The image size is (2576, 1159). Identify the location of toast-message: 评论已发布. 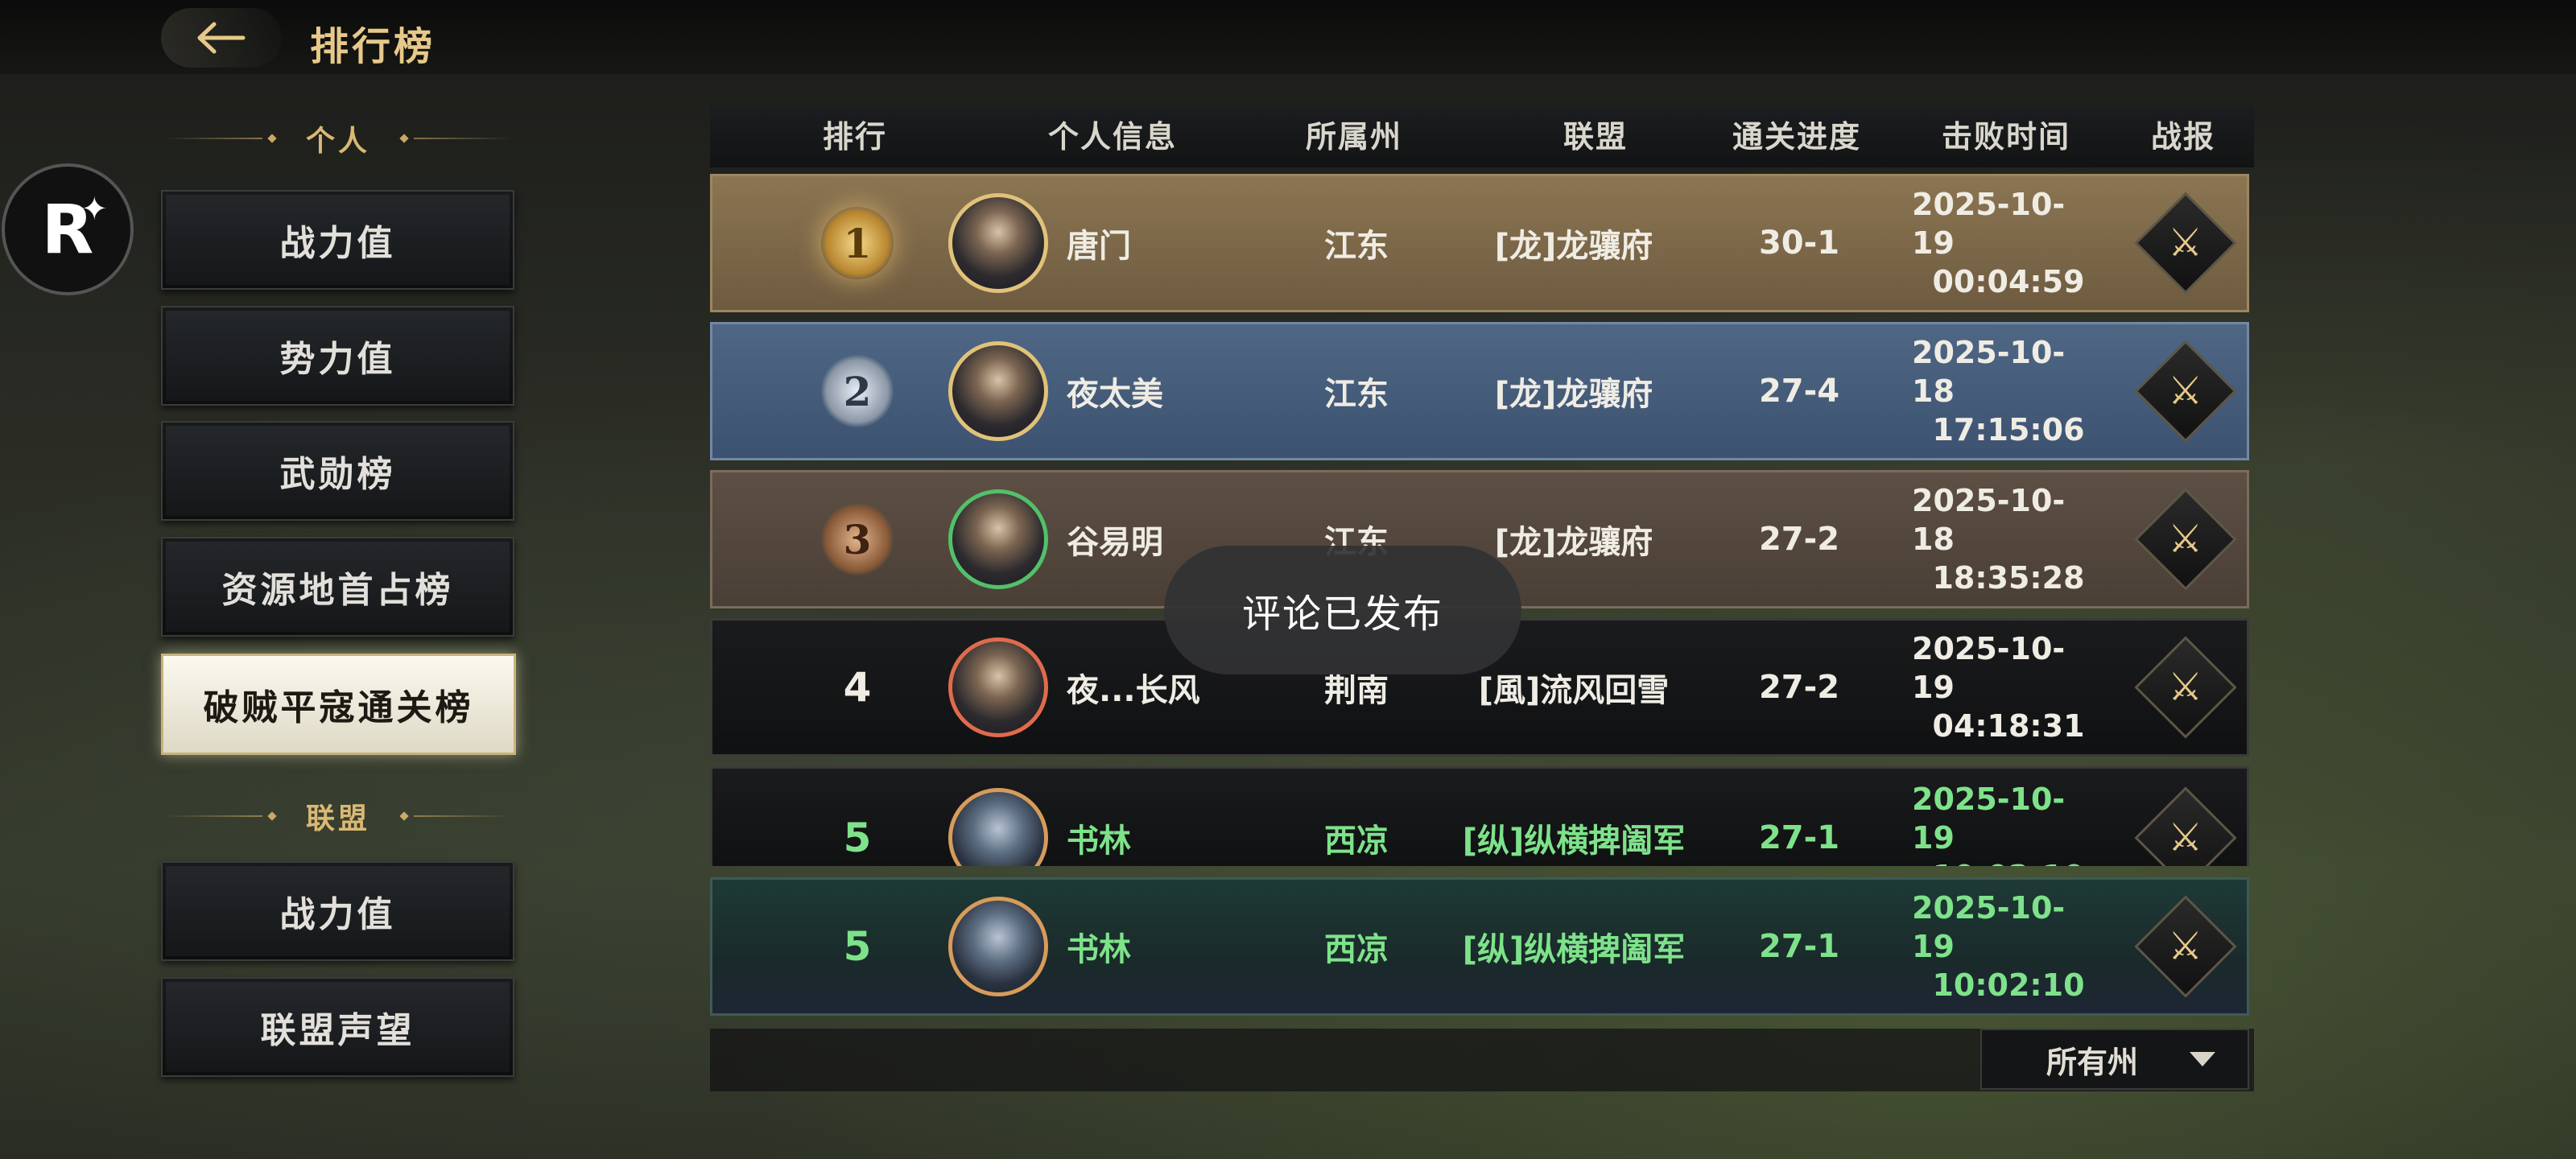
(1342, 610).